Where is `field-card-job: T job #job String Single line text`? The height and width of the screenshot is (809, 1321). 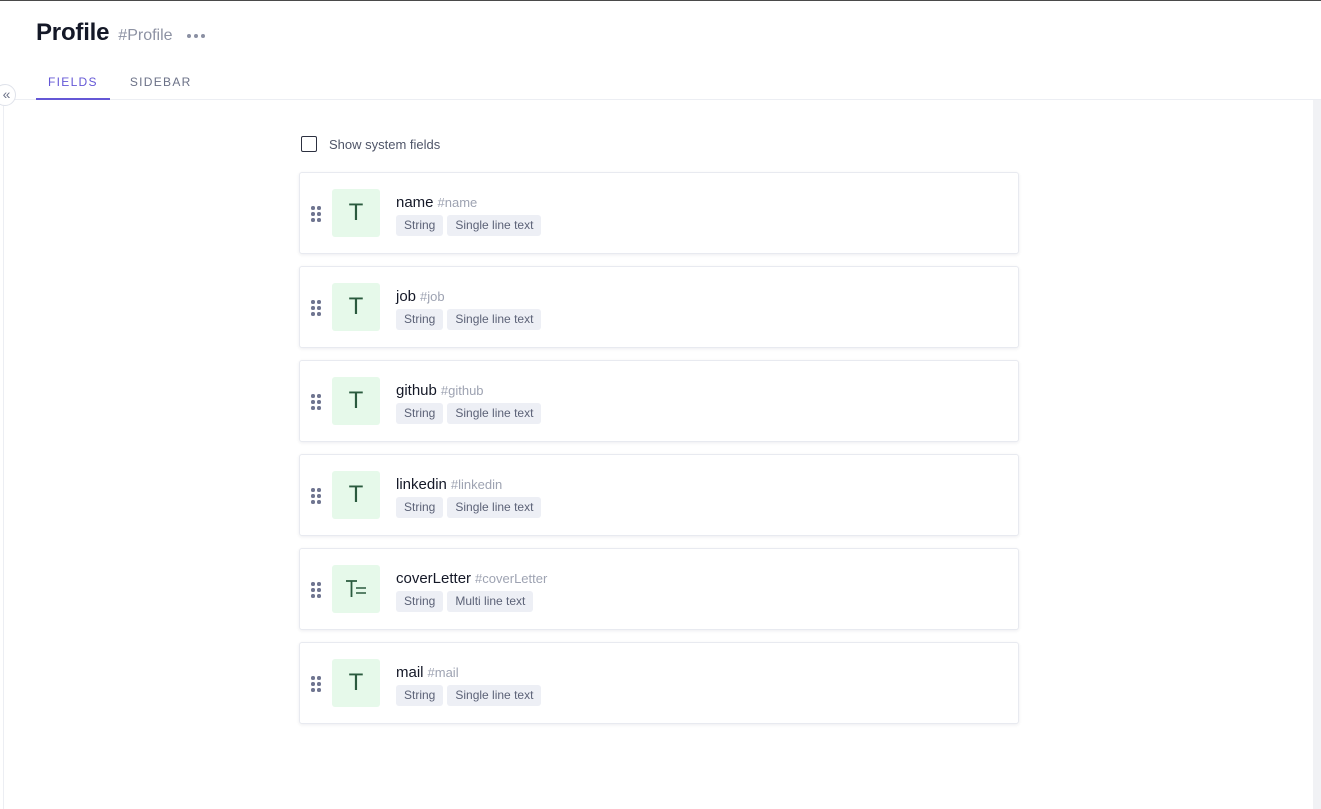
field-card-job: T job #job String Single line text is located at coordinates (659, 307).